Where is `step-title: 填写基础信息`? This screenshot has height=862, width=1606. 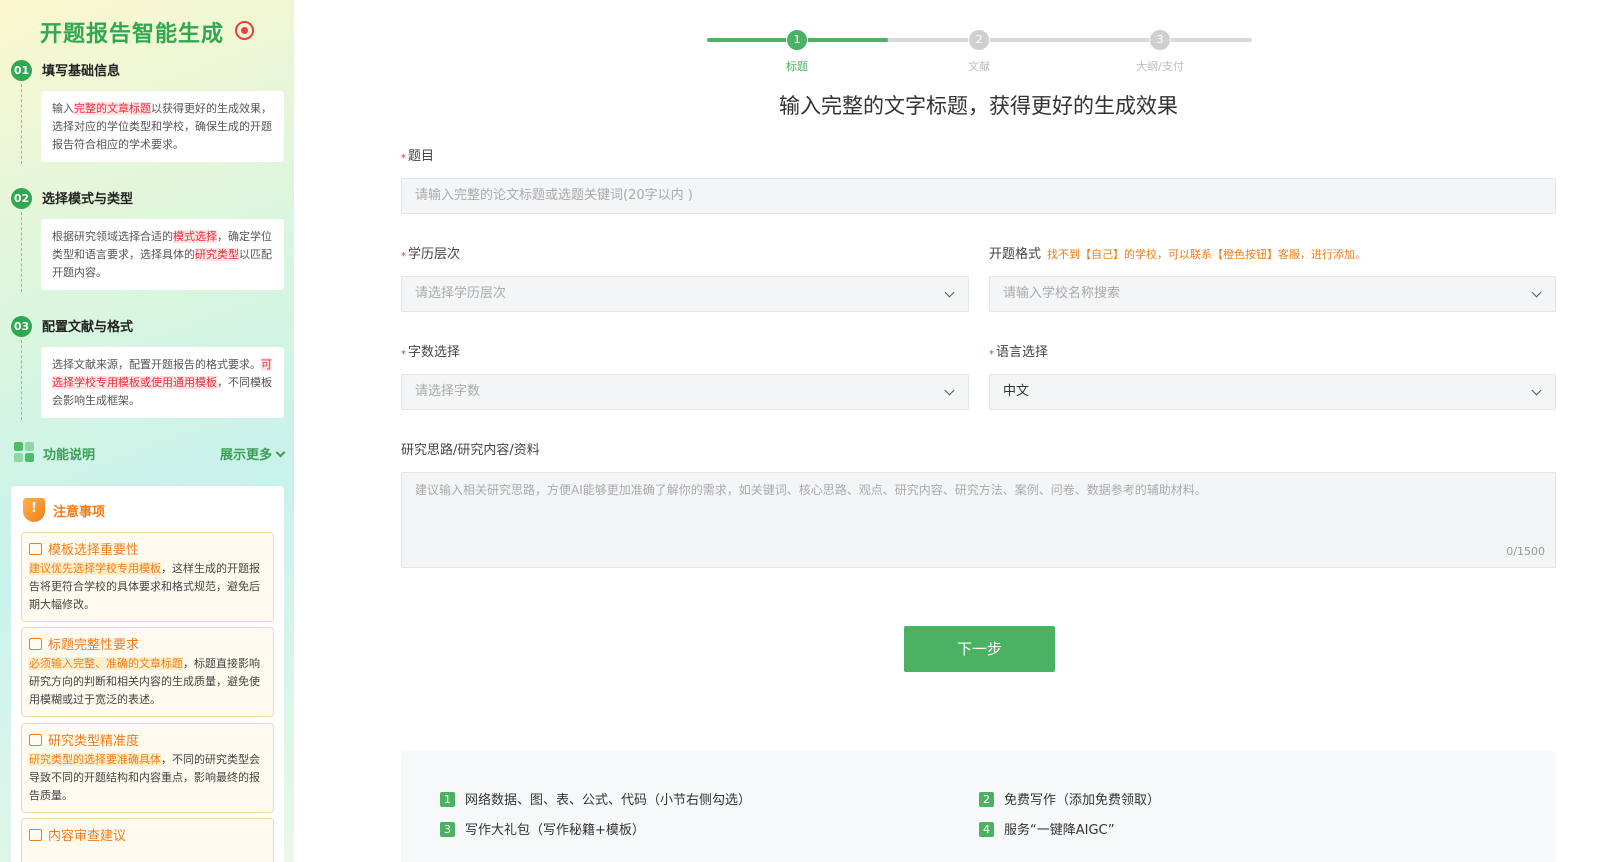
step-title: 填写基础信息 is located at coordinates (81, 71).